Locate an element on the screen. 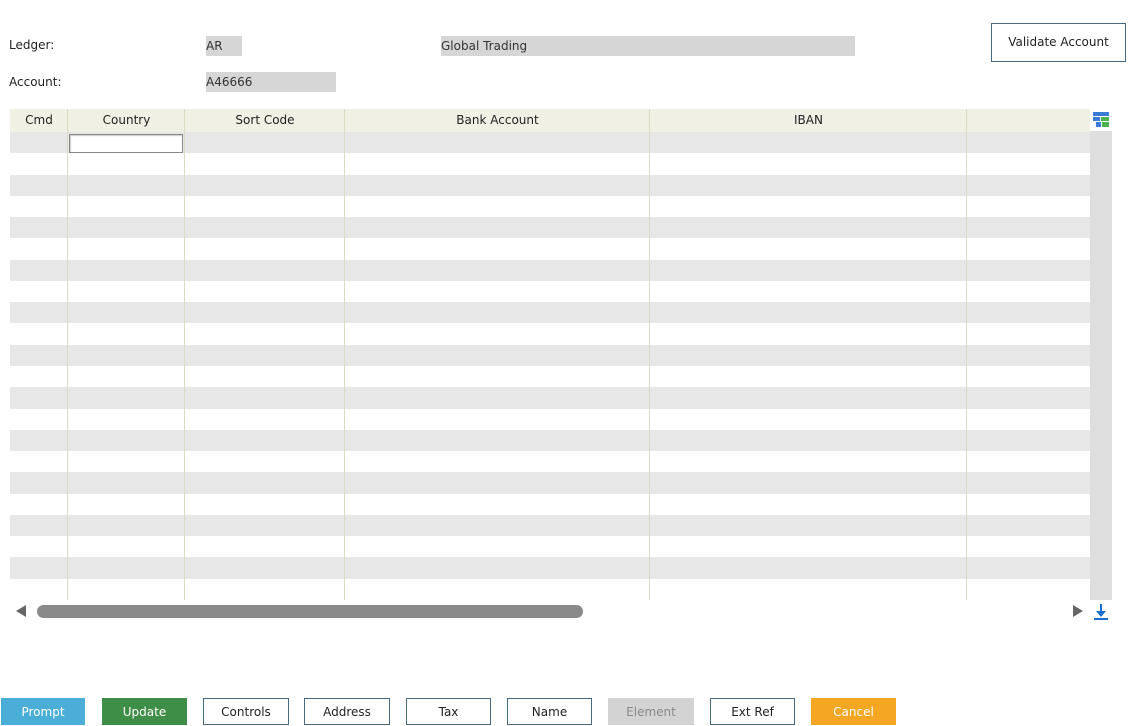 The height and width of the screenshot is (726, 1141). validate-account-button: Validate Account is located at coordinates (1058, 42).